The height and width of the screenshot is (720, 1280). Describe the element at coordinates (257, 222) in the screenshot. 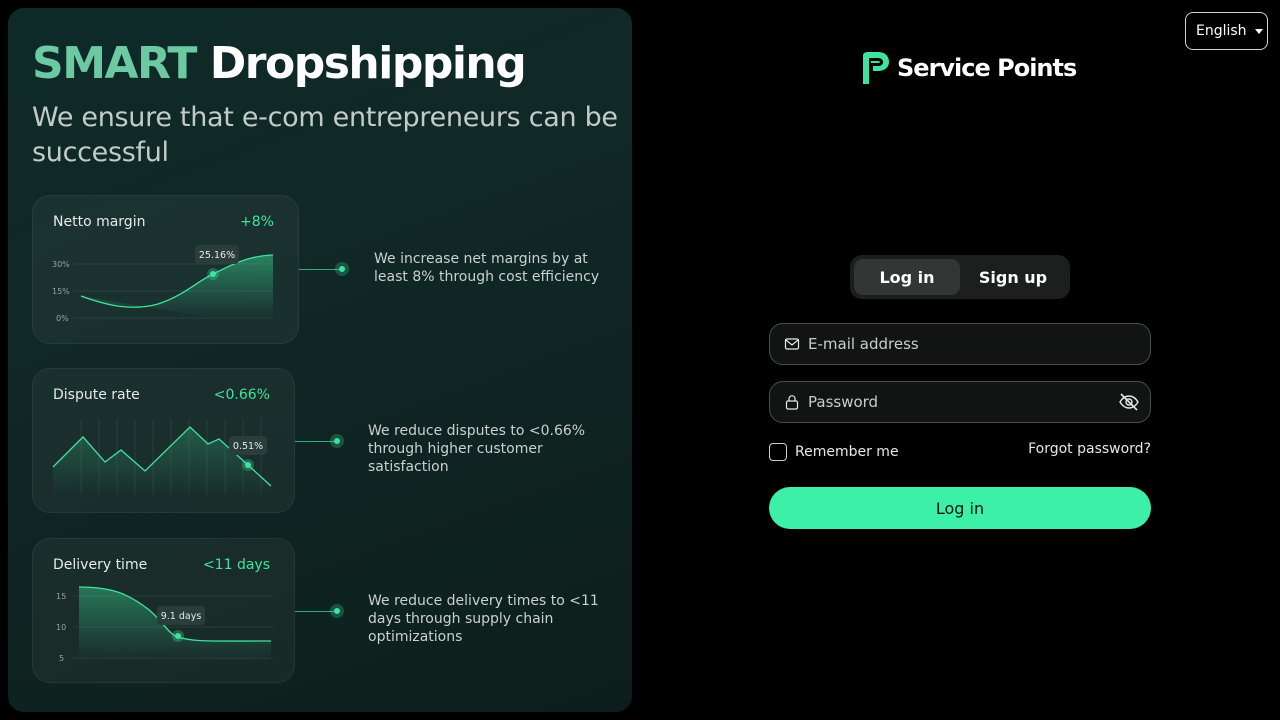

I see `card-value: +8%` at that location.